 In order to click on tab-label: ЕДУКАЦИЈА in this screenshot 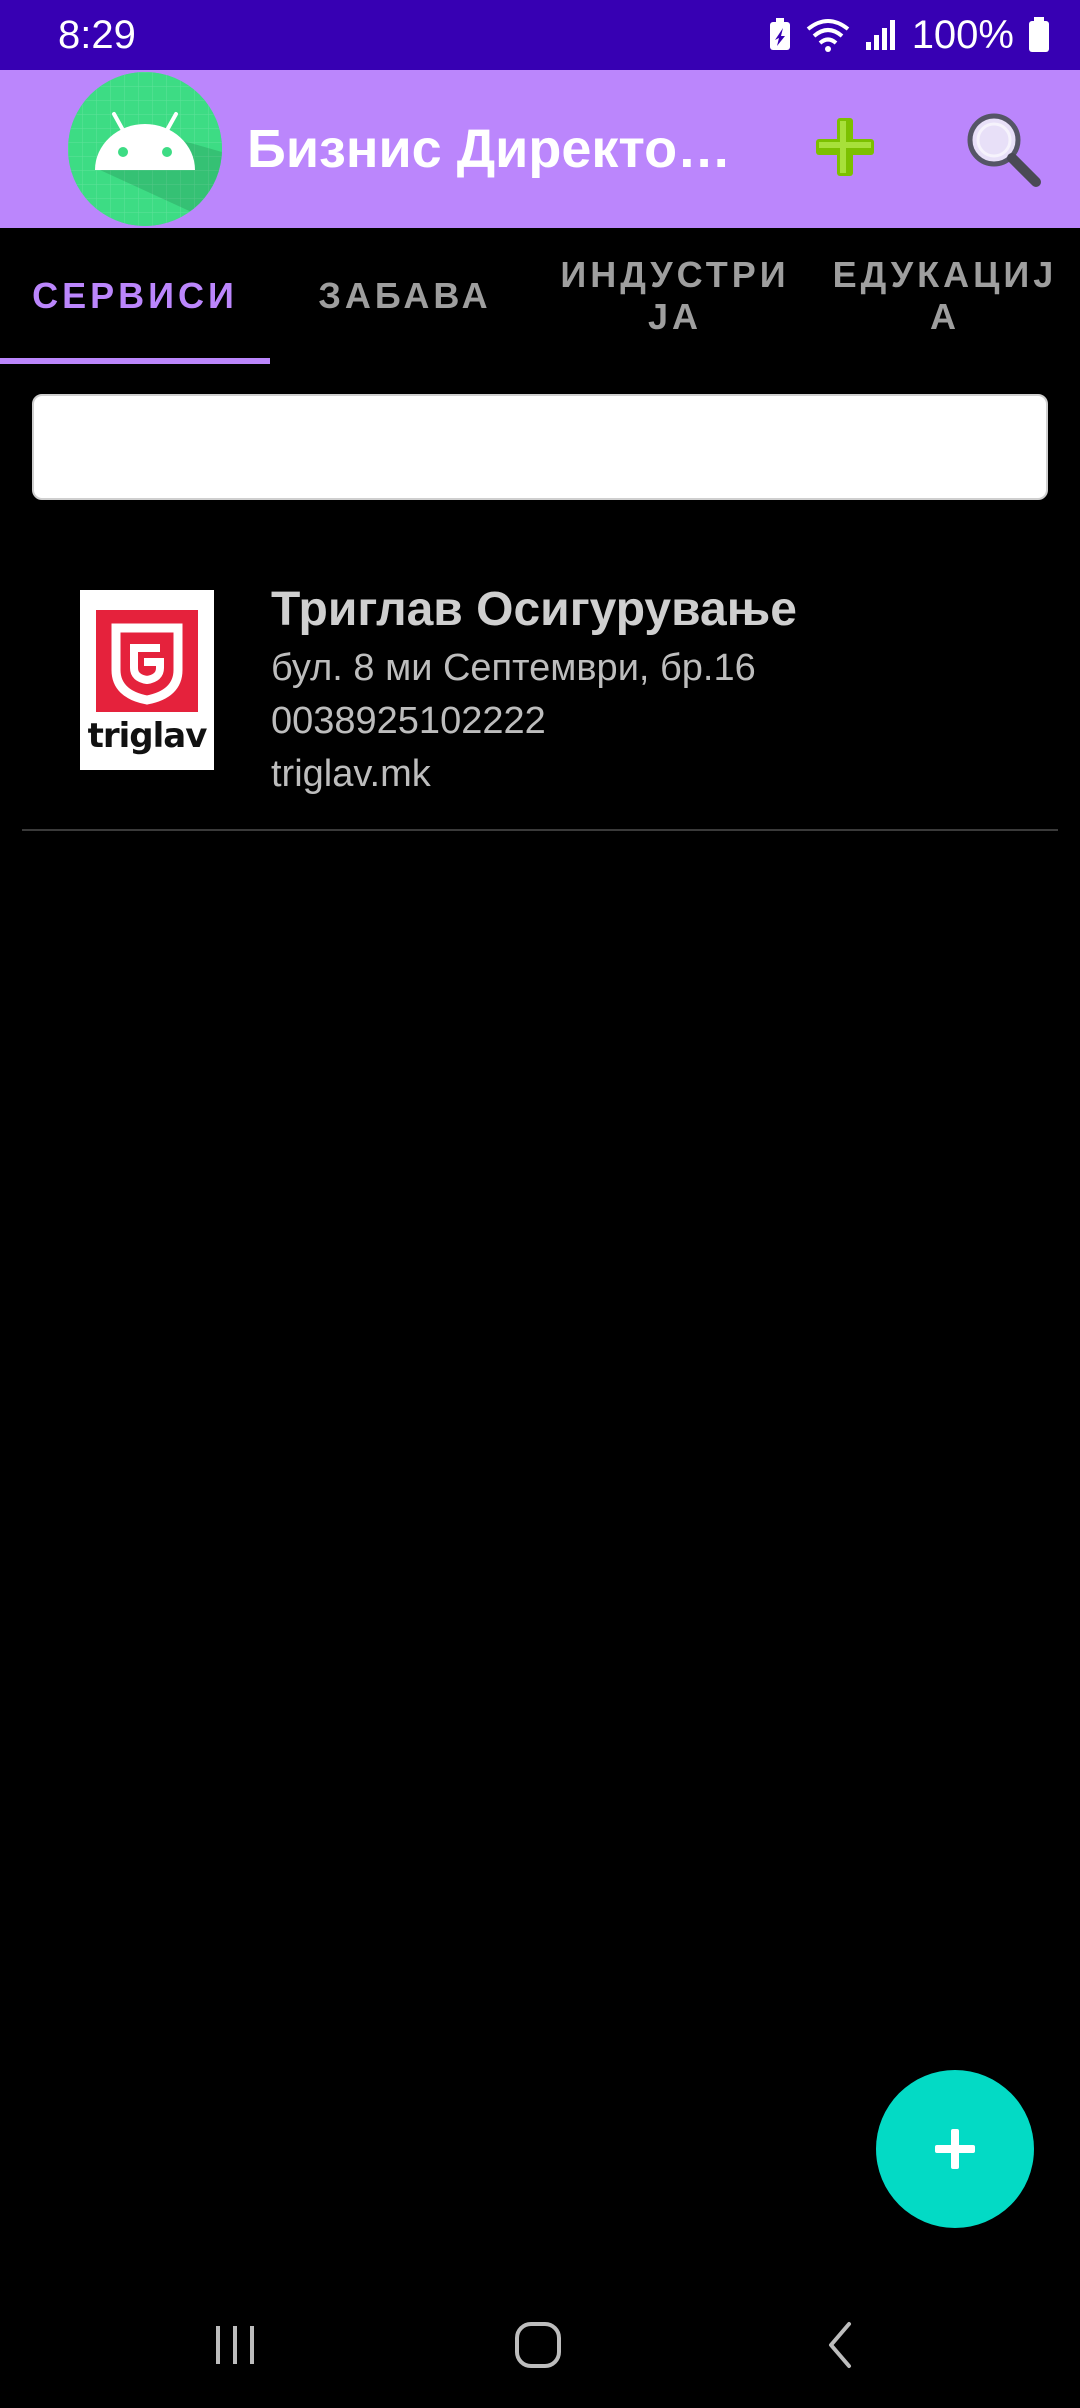, I will do `click(945, 295)`.